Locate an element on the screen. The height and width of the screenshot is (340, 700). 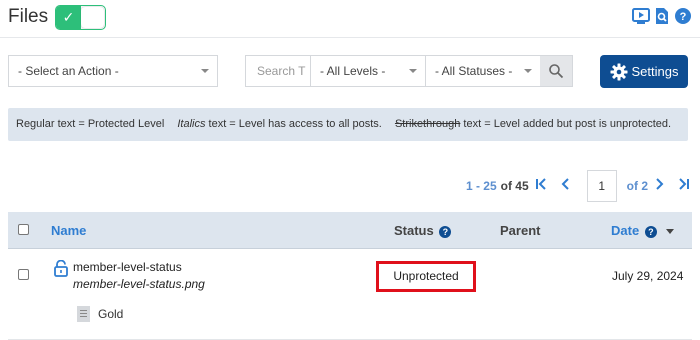
pagination-range: 1 - 25 is located at coordinates (481, 186).